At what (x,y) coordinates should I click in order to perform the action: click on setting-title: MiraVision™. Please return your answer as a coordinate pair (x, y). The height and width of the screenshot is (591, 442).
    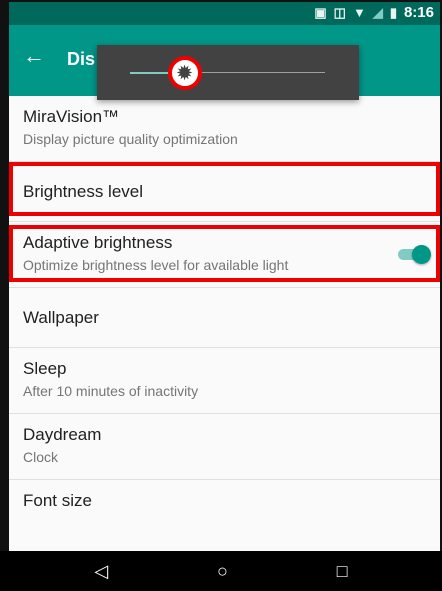
    Looking at the image, I should click on (71, 116).